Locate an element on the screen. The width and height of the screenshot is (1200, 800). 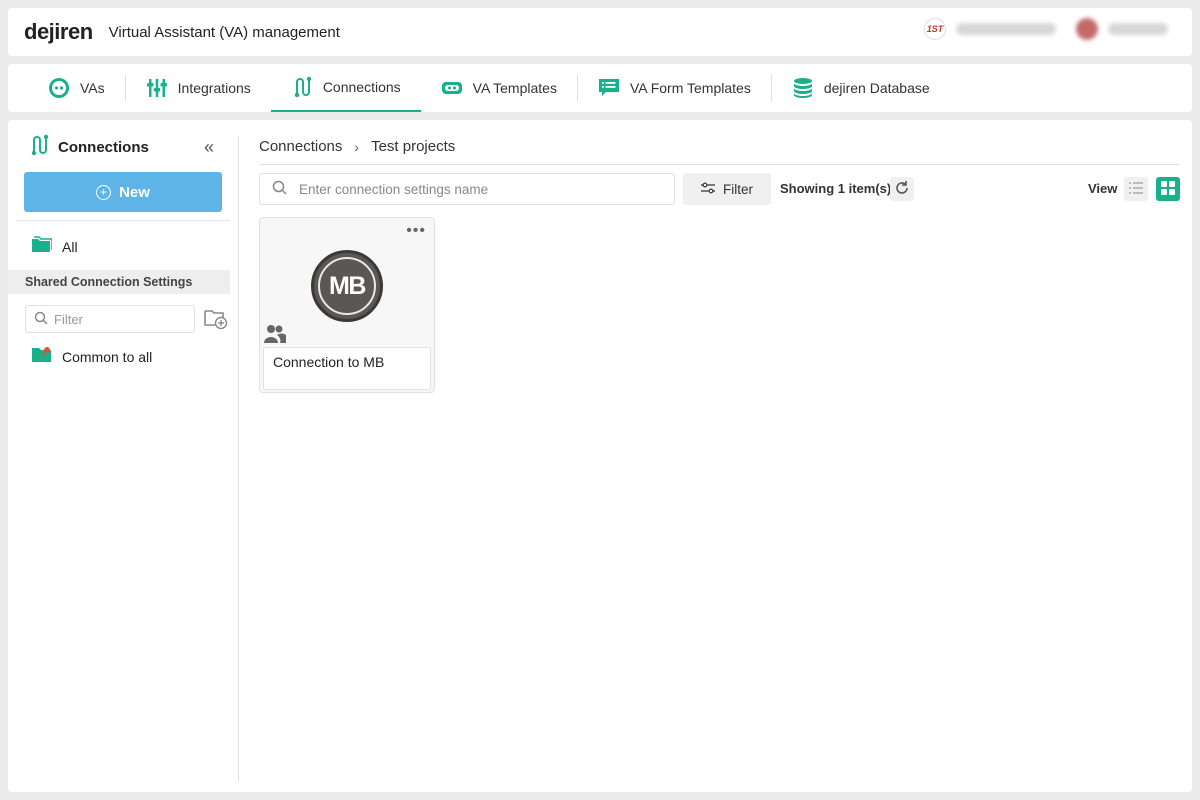
tab-vas: VAs is located at coordinates (76, 88).